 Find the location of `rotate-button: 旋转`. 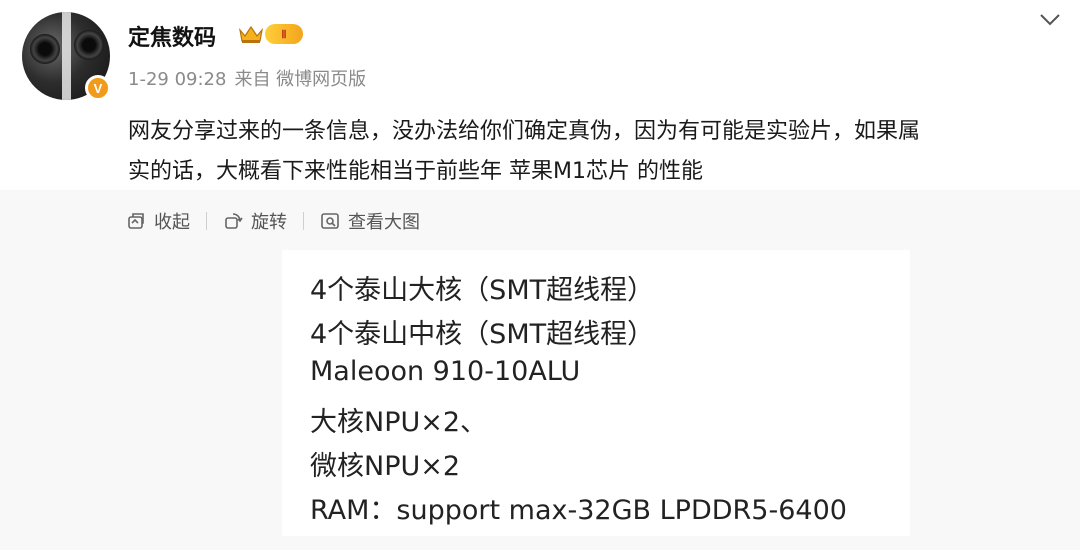

rotate-button: 旋转 is located at coordinates (255, 221).